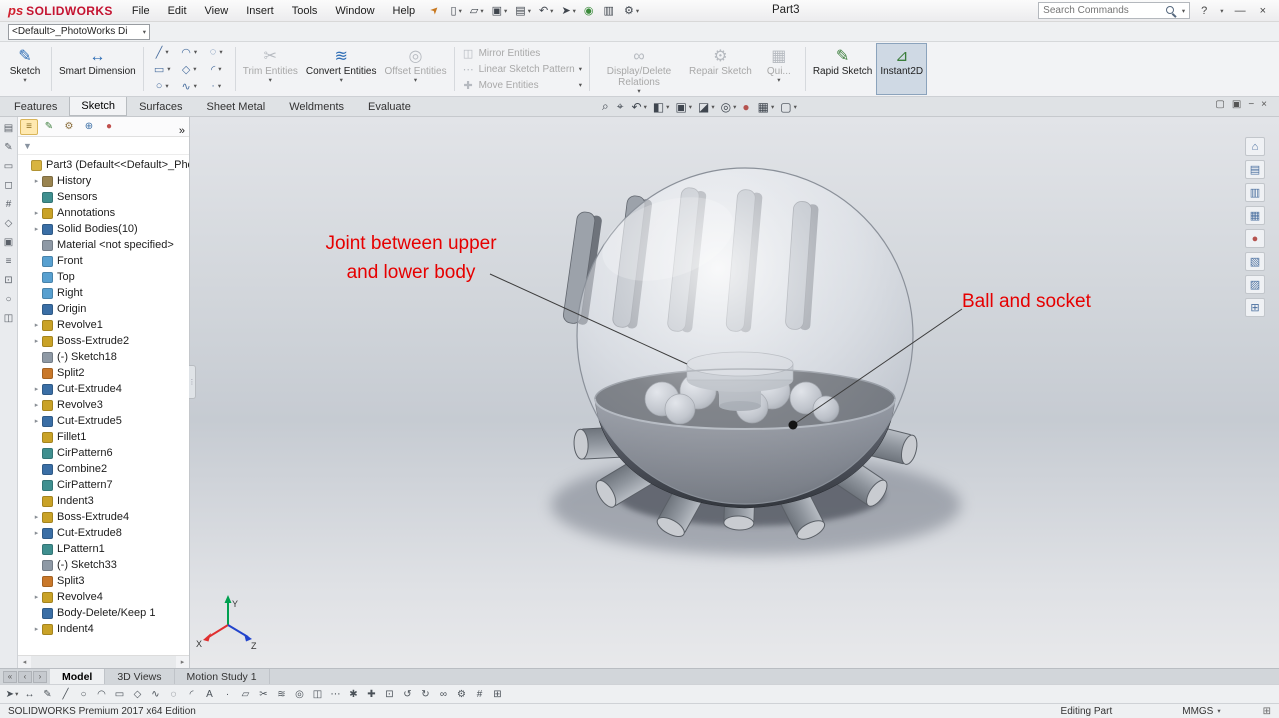  Describe the element at coordinates (779, 69) in the screenshot. I see `quick-snaps-button: ▦ Qui... ▾` at that location.